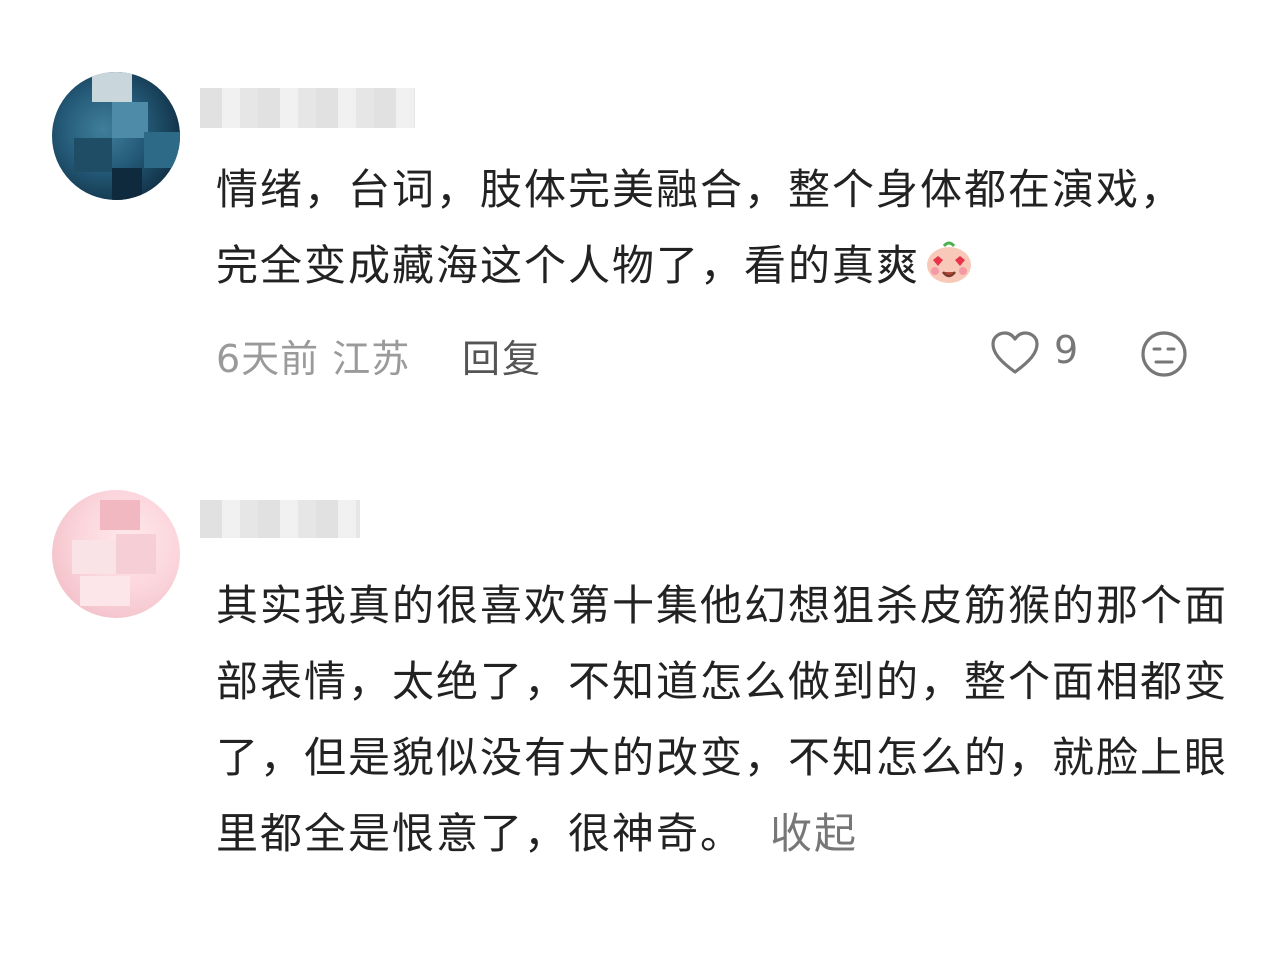  What do you see at coordinates (502, 355) in the screenshot?
I see `reply-button: 回复` at bounding box center [502, 355].